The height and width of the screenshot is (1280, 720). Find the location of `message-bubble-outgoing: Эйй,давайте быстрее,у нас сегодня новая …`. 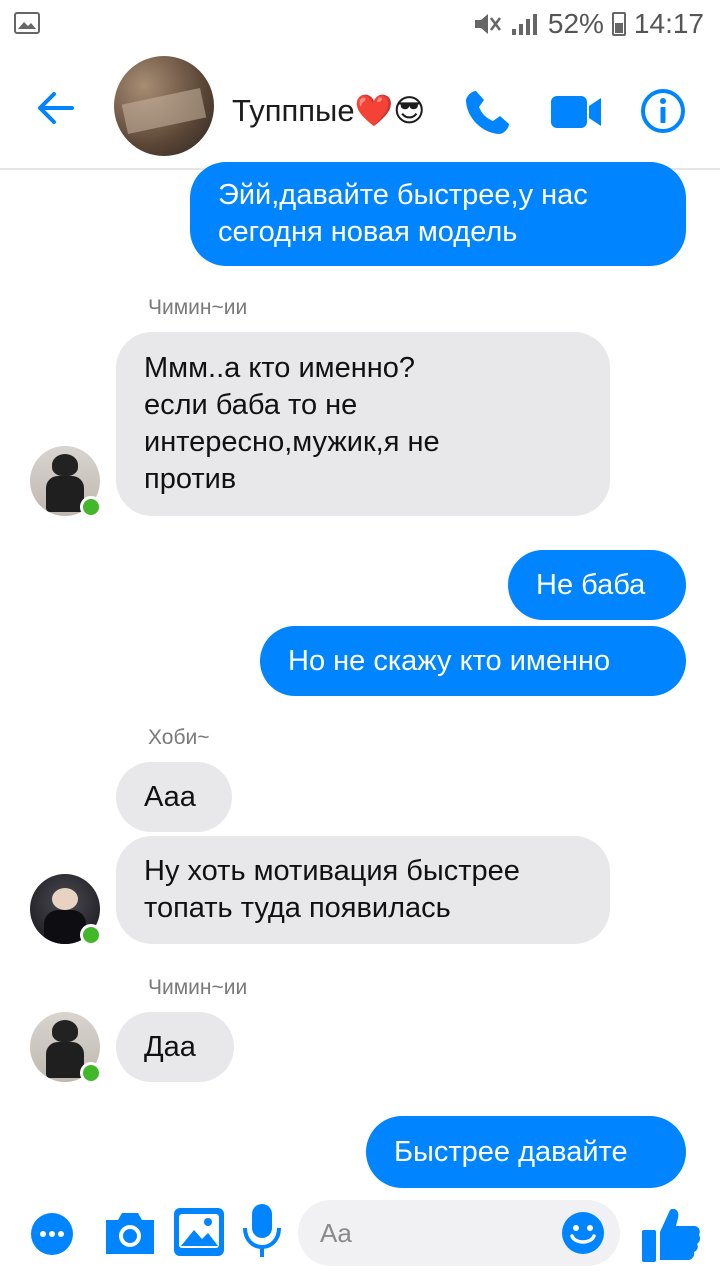

message-bubble-outgoing: Эйй,давайте быстрее,у нас сегодня новая … is located at coordinates (438, 214).